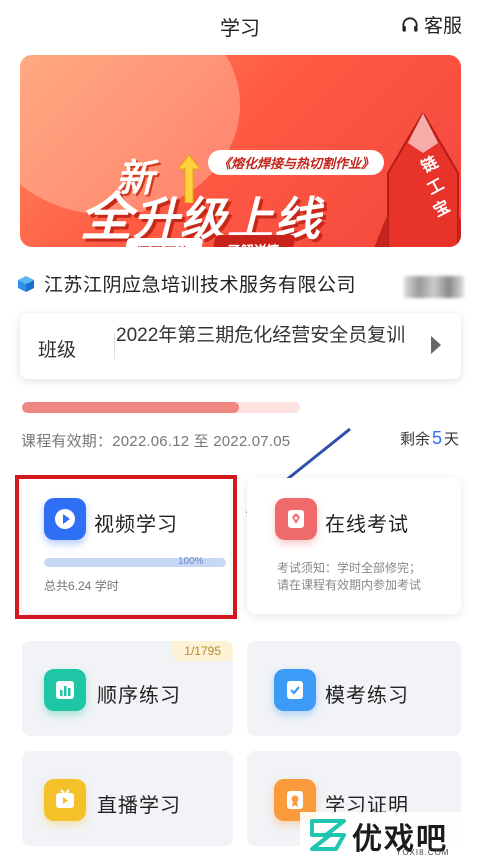  What do you see at coordinates (163, 242) in the screenshot?
I see `banner-image-button: 猛戳图片` at bounding box center [163, 242].